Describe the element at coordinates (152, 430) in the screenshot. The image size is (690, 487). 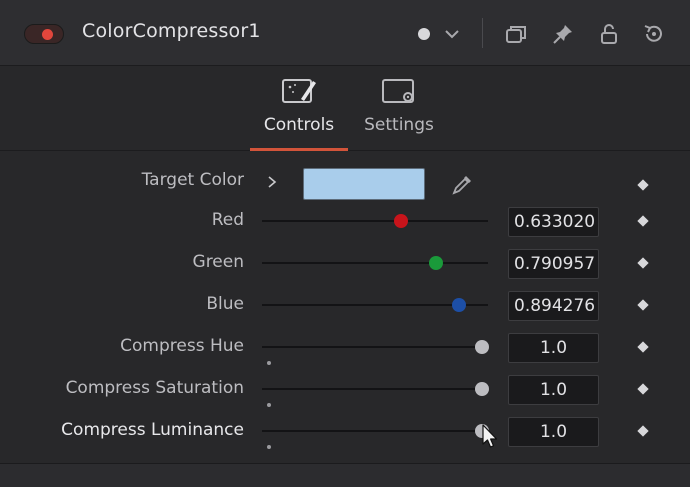
I see `compress-luminance-label: Compress Luminance` at that location.